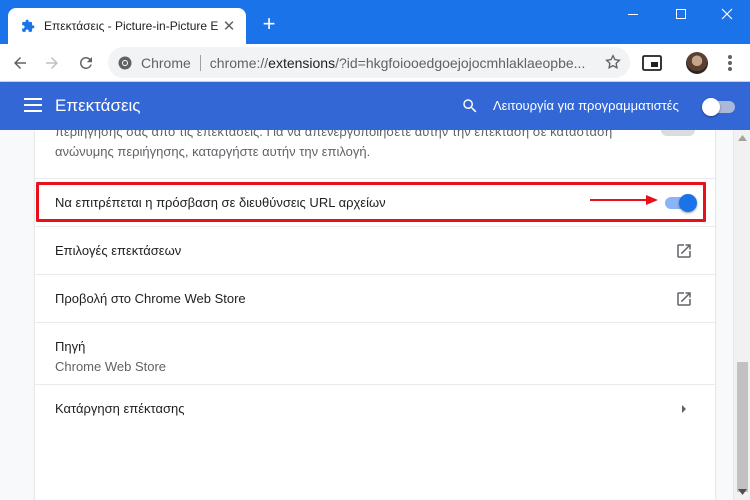  What do you see at coordinates (375, 250) in the screenshot?
I see `extension-options-row: Επιλογές επεκτάσεων` at bounding box center [375, 250].